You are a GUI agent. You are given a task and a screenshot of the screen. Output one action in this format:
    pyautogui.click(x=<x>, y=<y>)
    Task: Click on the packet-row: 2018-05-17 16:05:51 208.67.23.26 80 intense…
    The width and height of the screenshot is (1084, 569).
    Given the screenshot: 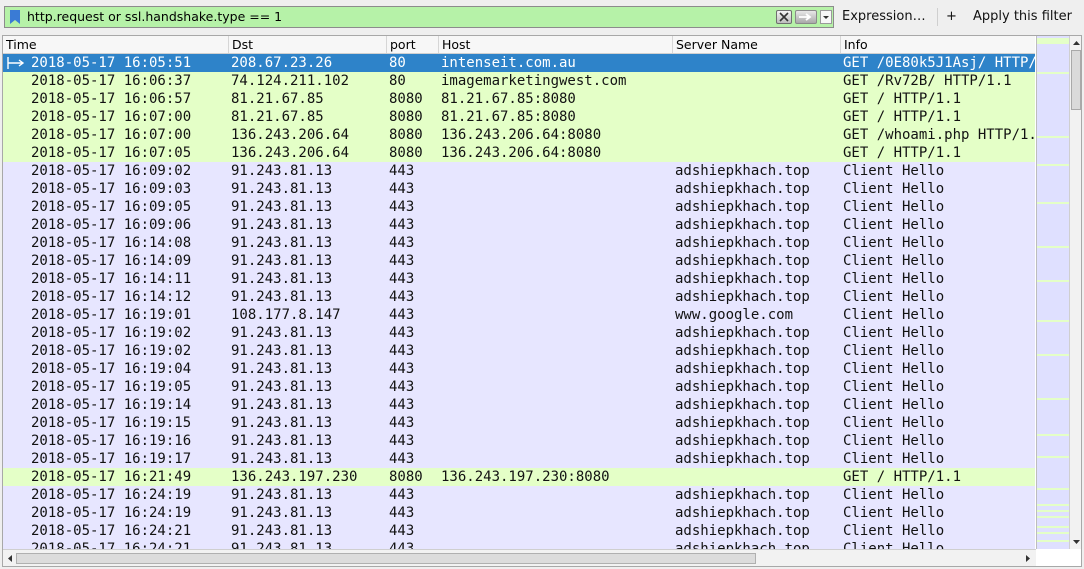 What is the action you would take?
    pyautogui.click(x=519, y=63)
    